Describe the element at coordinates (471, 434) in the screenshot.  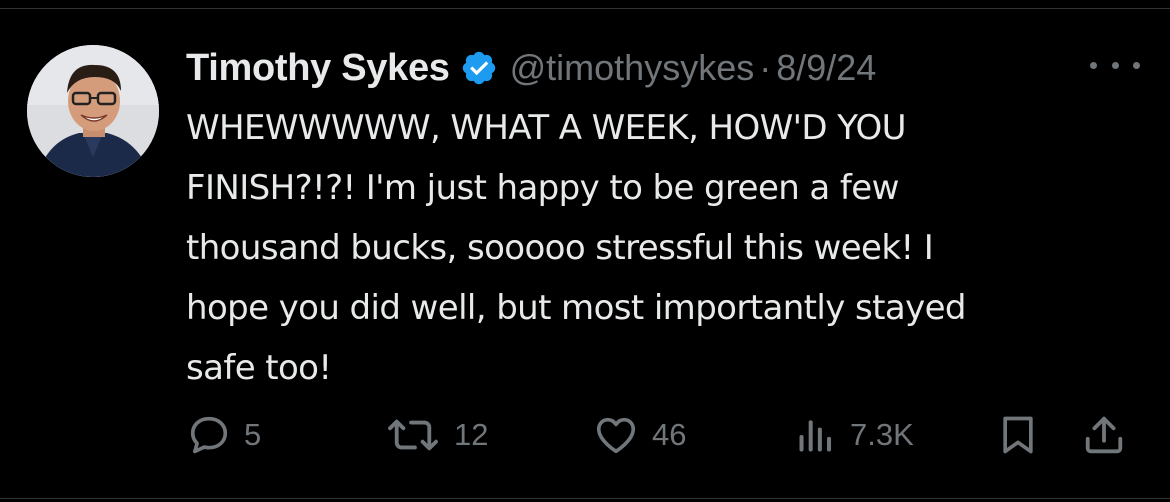
I see `repost-count: 12` at that location.